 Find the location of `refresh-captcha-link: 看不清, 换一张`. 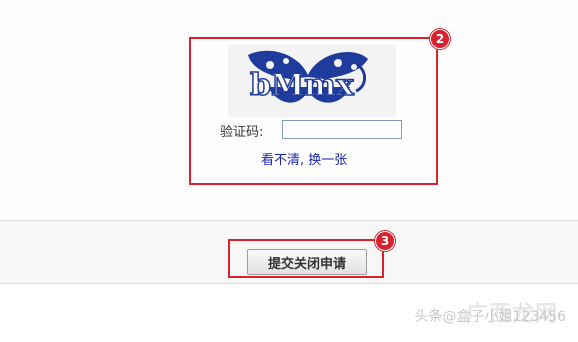

refresh-captcha-link: 看不清, 换一张 is located at coordinates (304, 158).